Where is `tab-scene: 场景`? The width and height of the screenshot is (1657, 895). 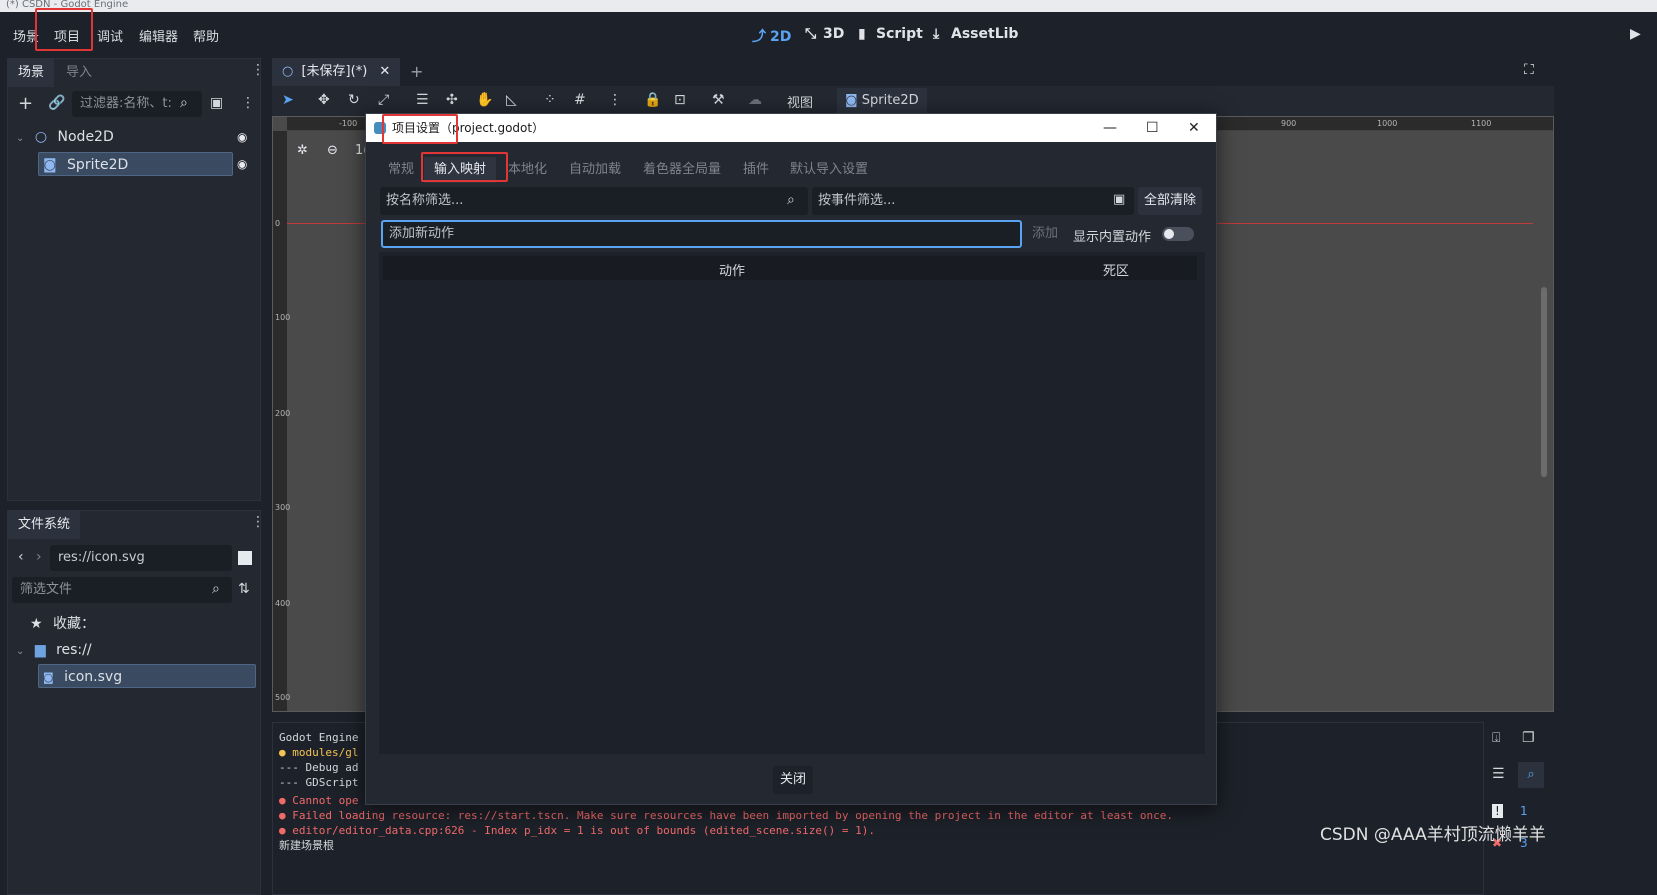
tab-scene: 场景 is located at coordinates (31, 73).